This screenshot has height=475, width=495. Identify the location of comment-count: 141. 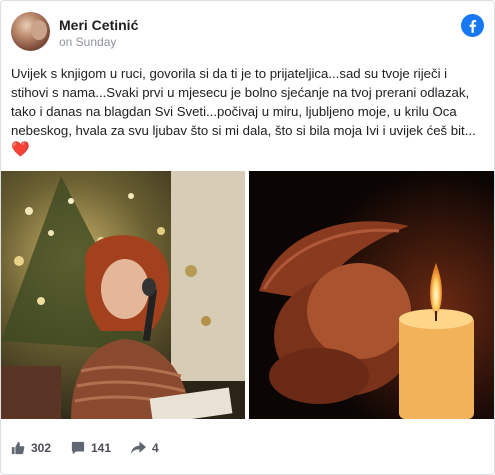
(91, 448).